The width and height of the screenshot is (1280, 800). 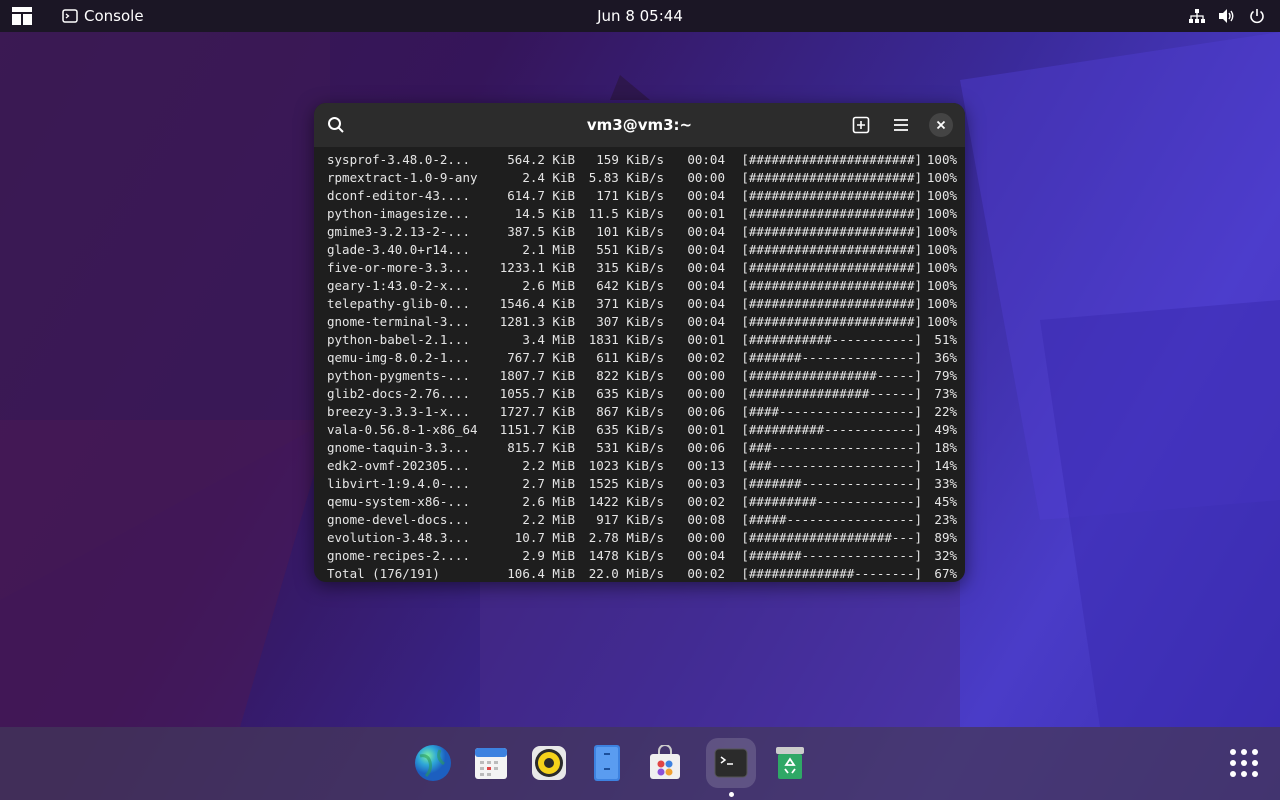 I want to click on dock-trash, so click(x=790, y=763).